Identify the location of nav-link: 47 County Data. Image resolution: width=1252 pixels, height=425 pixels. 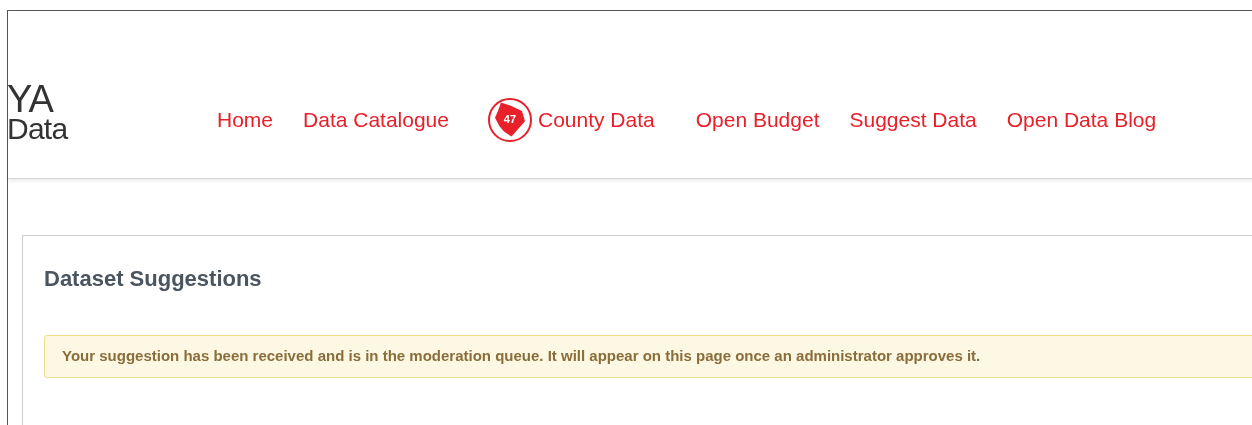
(571, 119).